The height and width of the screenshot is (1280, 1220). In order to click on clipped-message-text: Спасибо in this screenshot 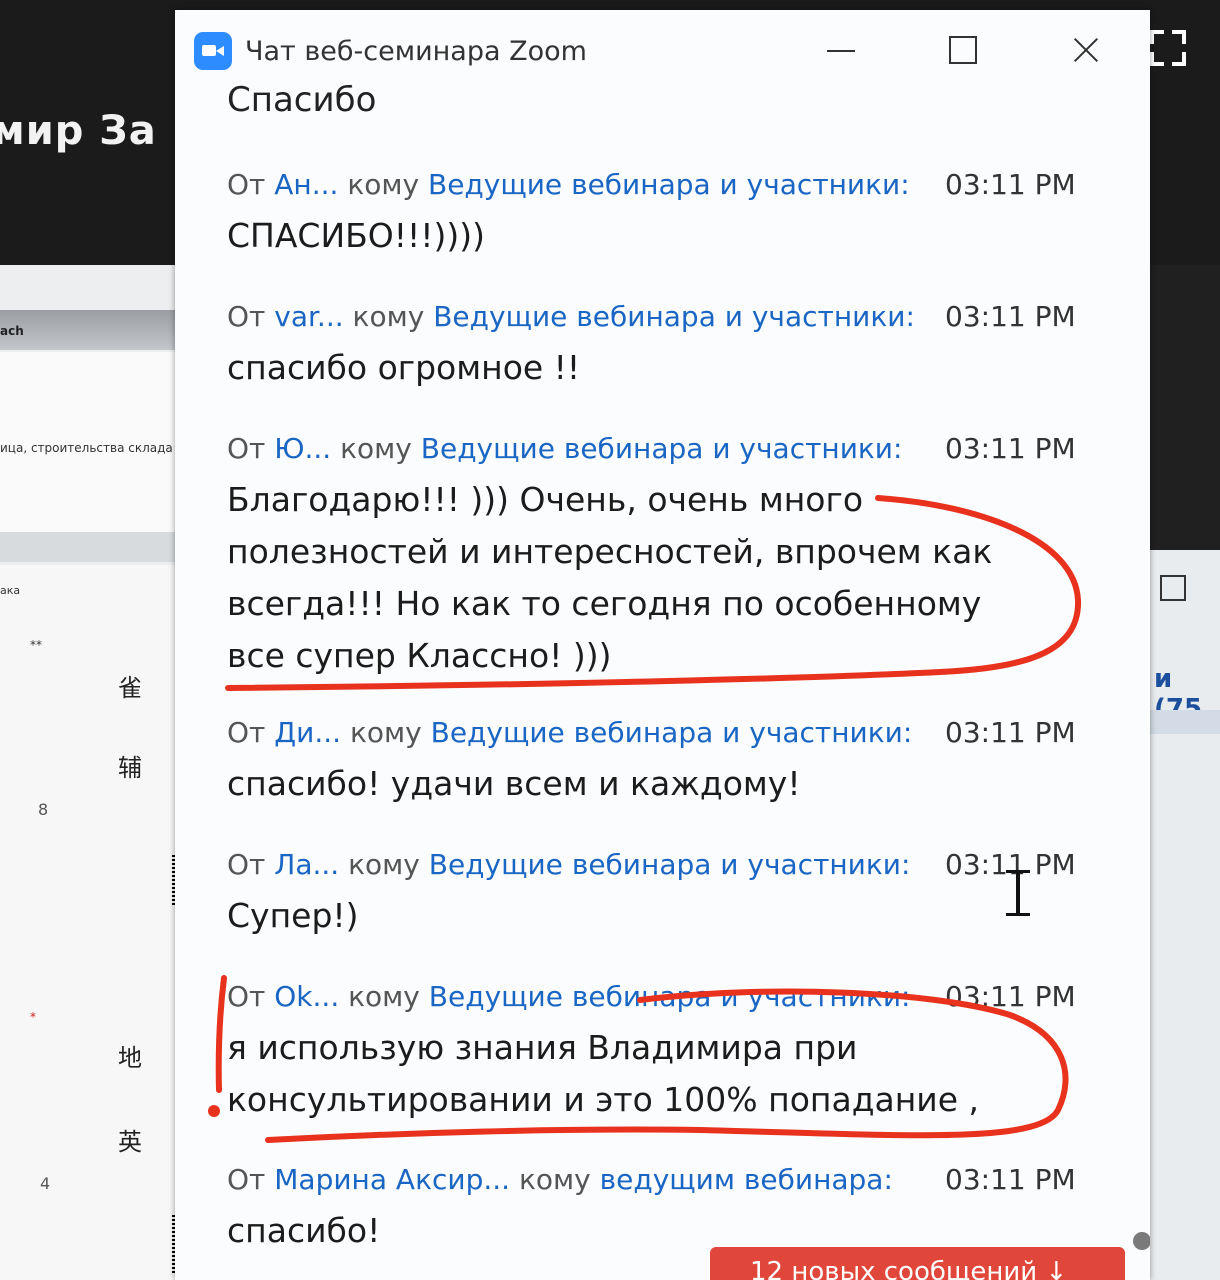, I will do `click(302, 100)`.